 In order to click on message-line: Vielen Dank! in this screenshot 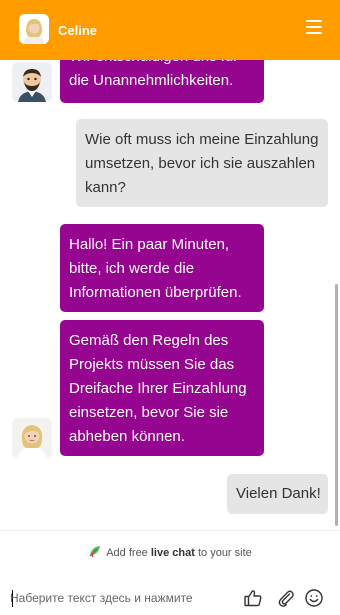, I will do `click(278, 493)`.